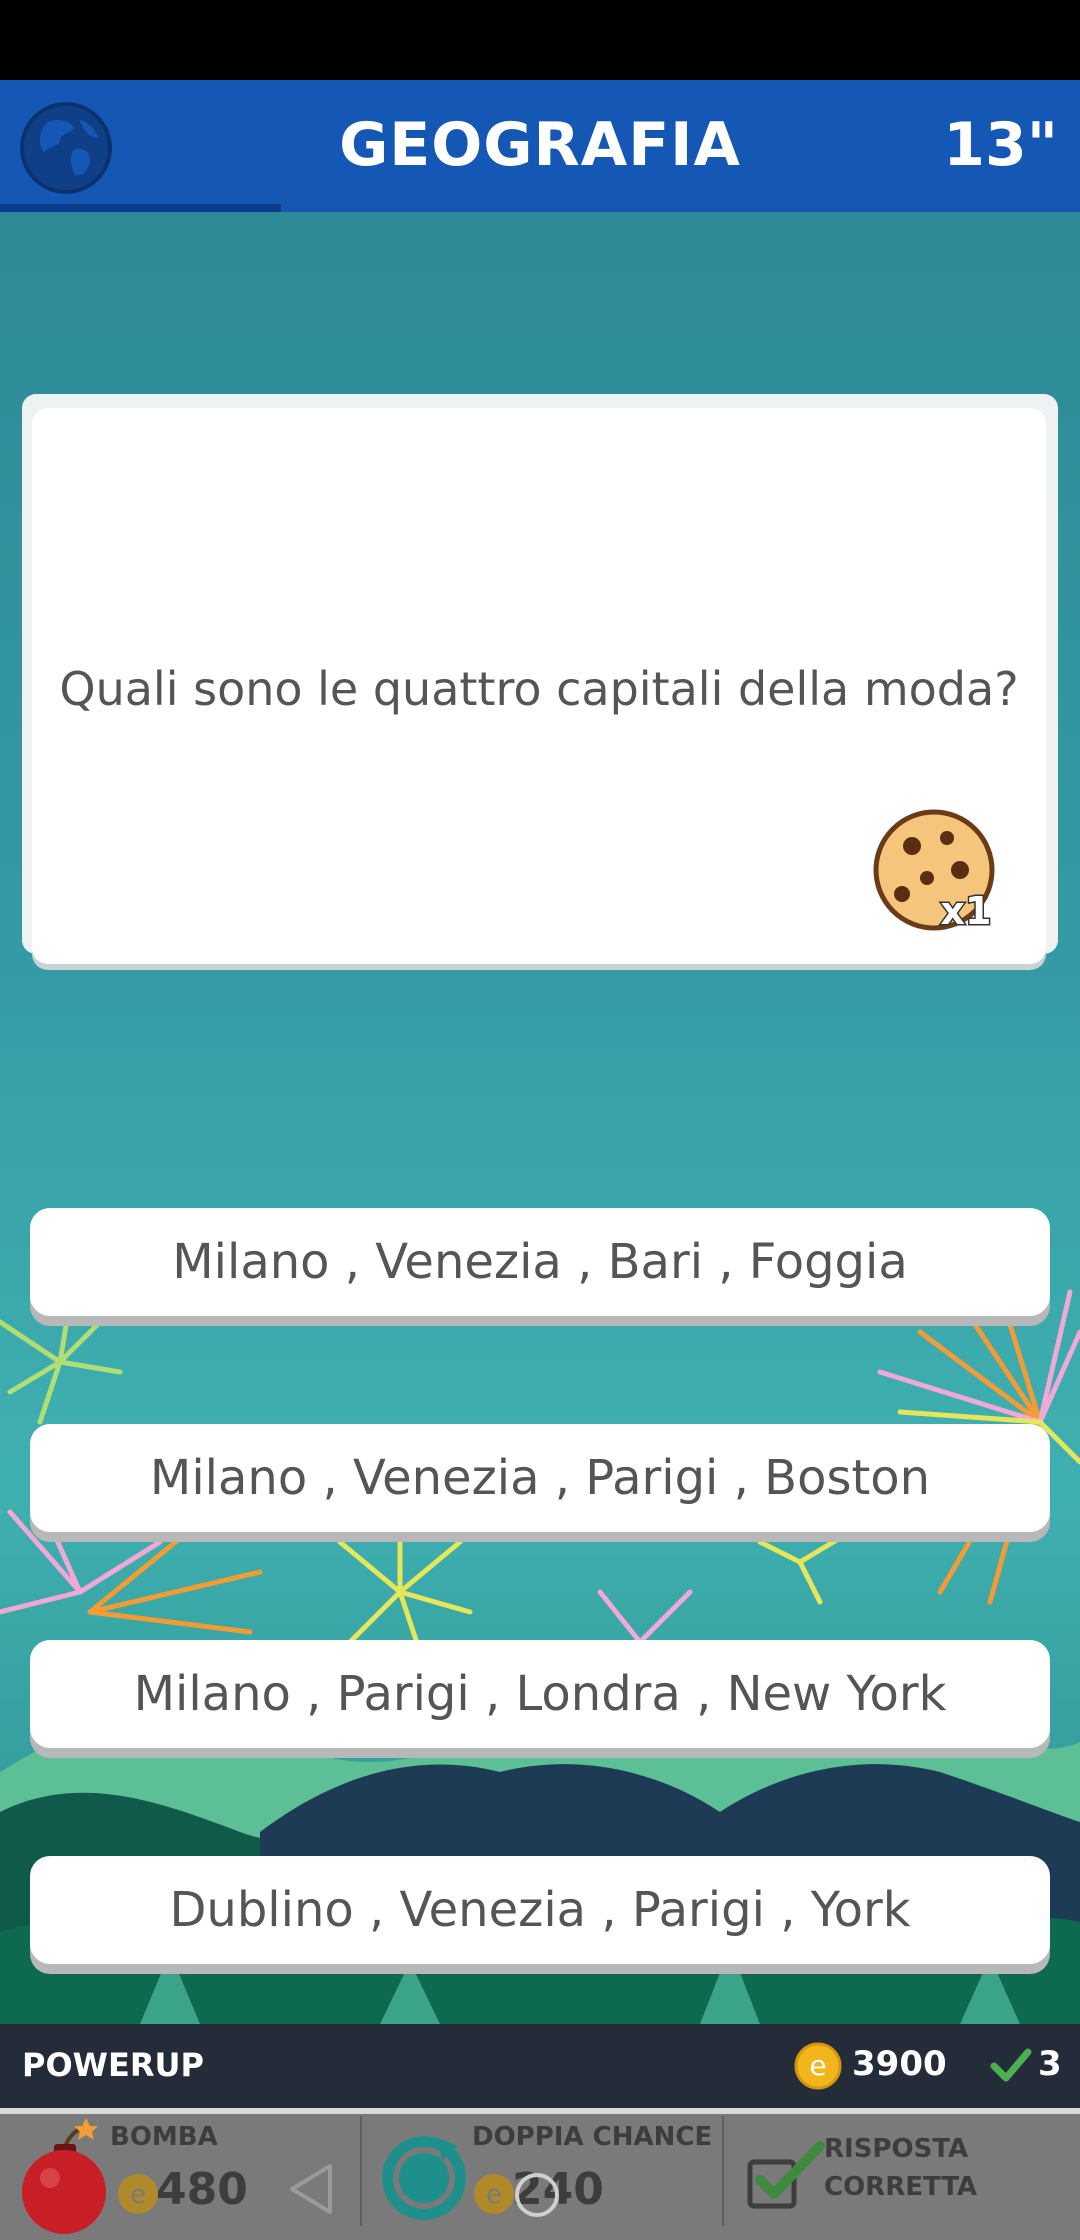  I want to click on powerup-bar: POWERUP e 3900 3, so click(540, 2066).